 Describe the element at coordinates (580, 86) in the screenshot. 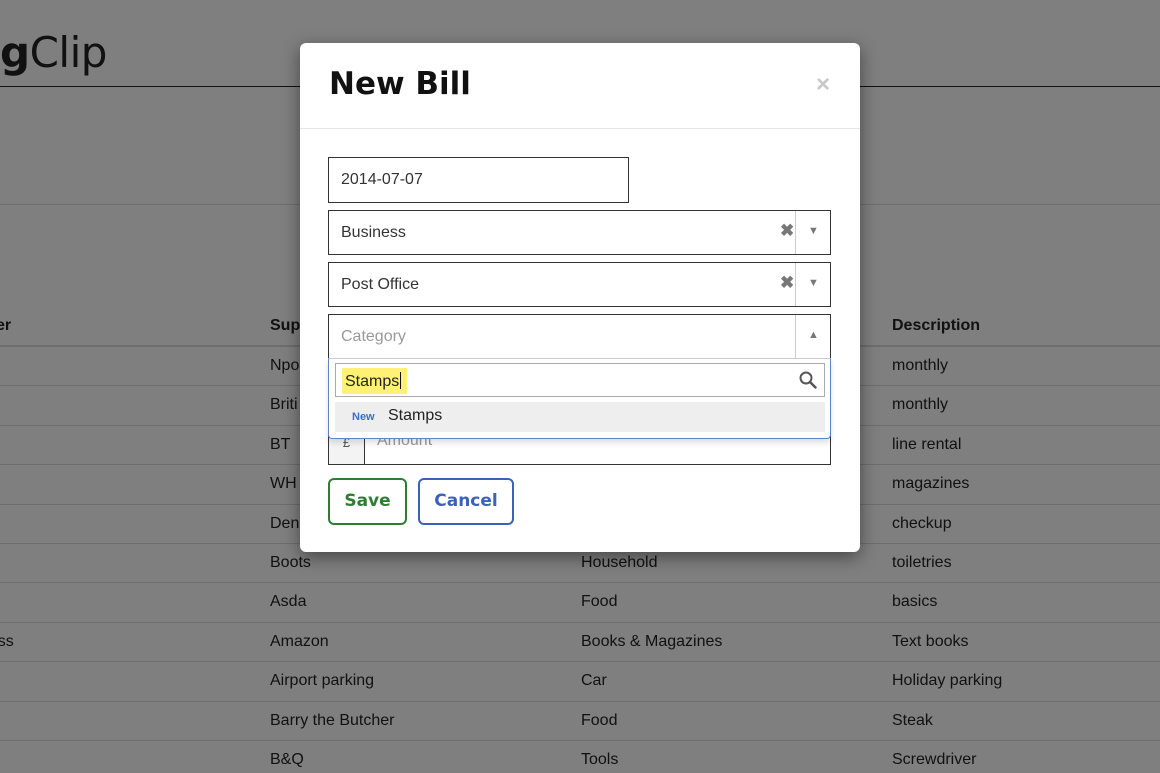

I see `modal-header: New Bill ×` at that location.